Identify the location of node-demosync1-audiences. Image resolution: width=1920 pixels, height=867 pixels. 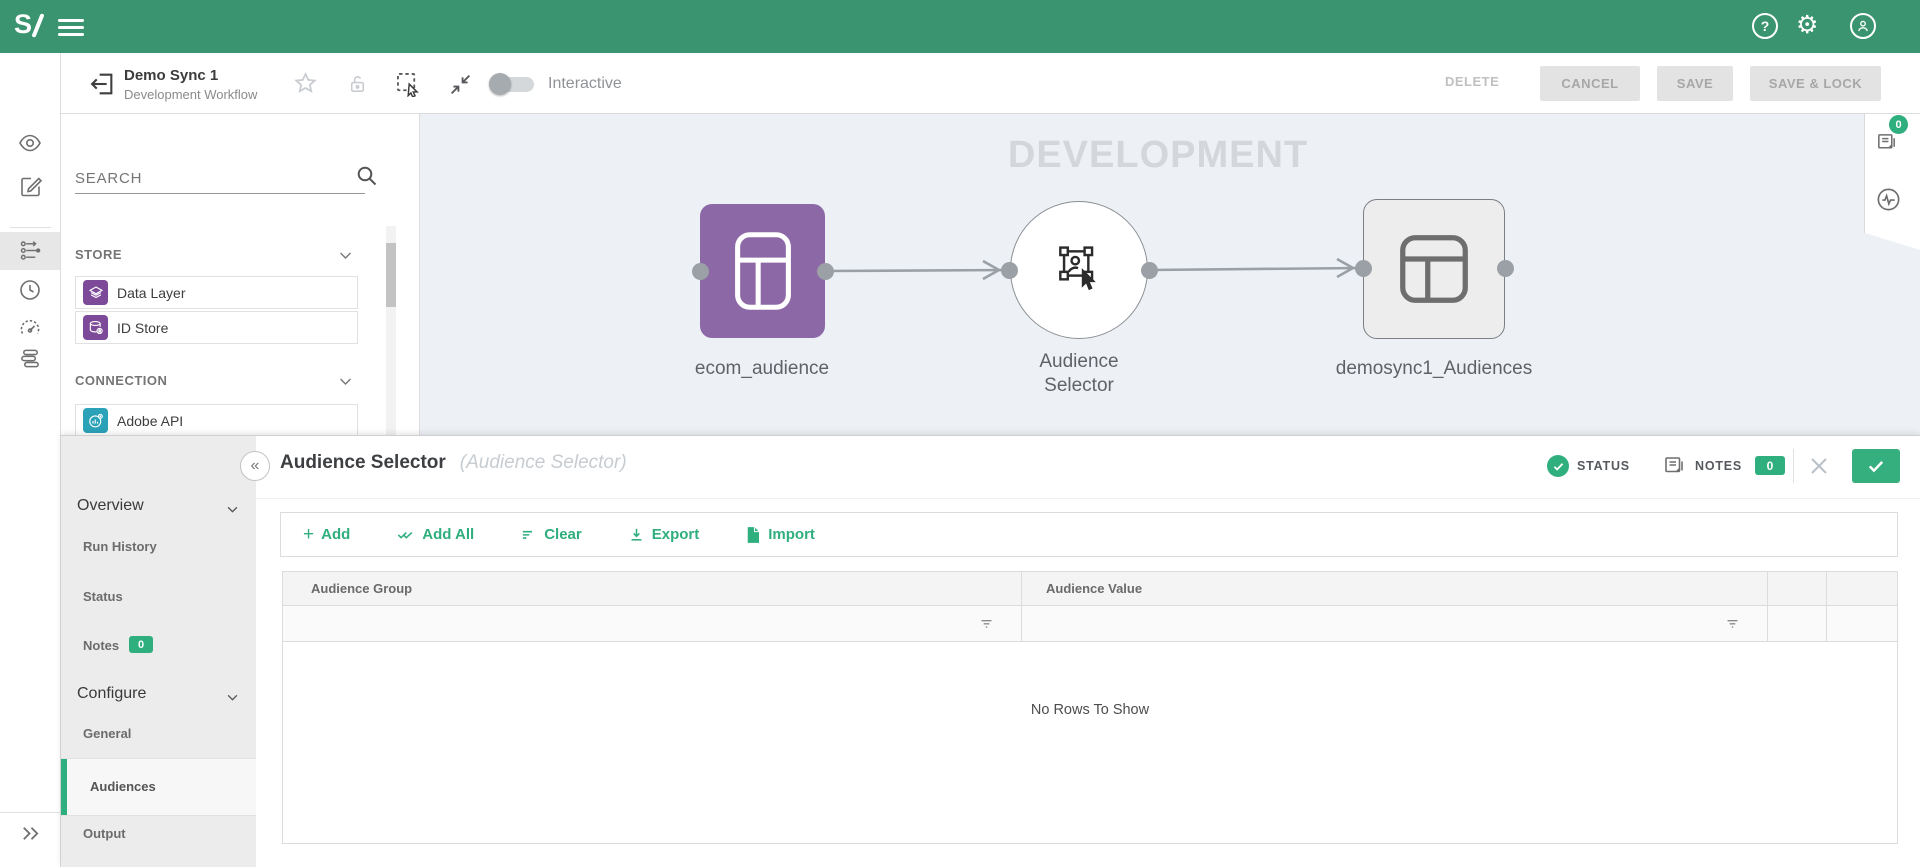
(1434, 269).